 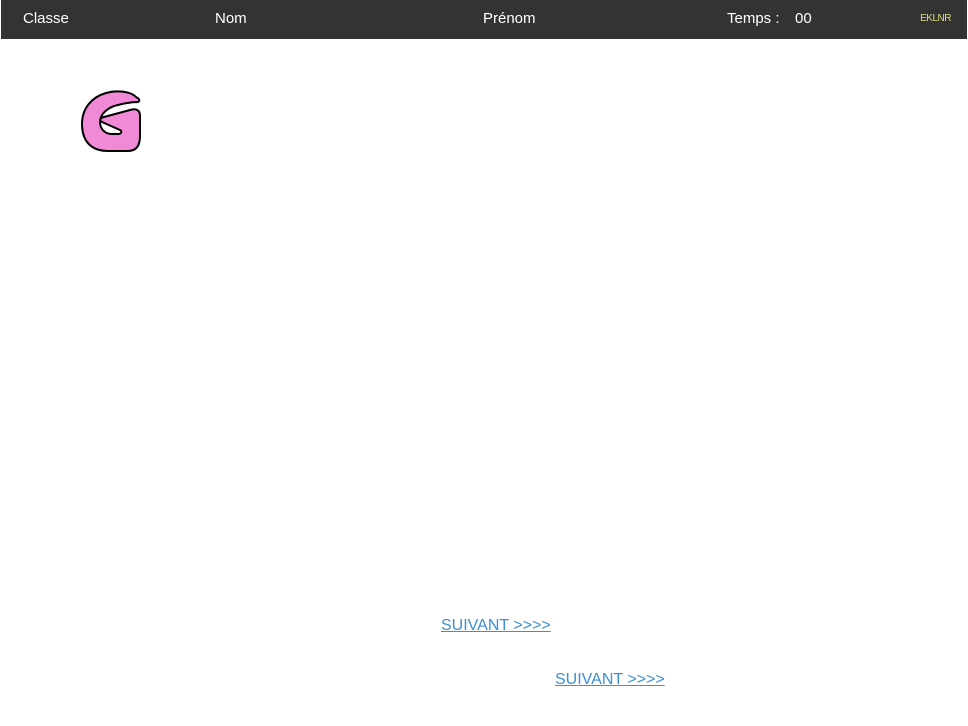 I want to click on letter-g-stimulus, so click(x=111, y=122).